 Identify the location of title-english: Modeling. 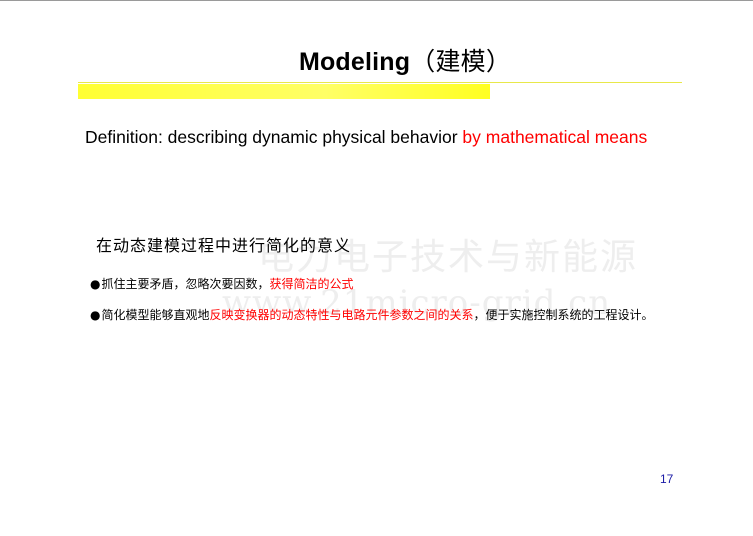
(354, 62).